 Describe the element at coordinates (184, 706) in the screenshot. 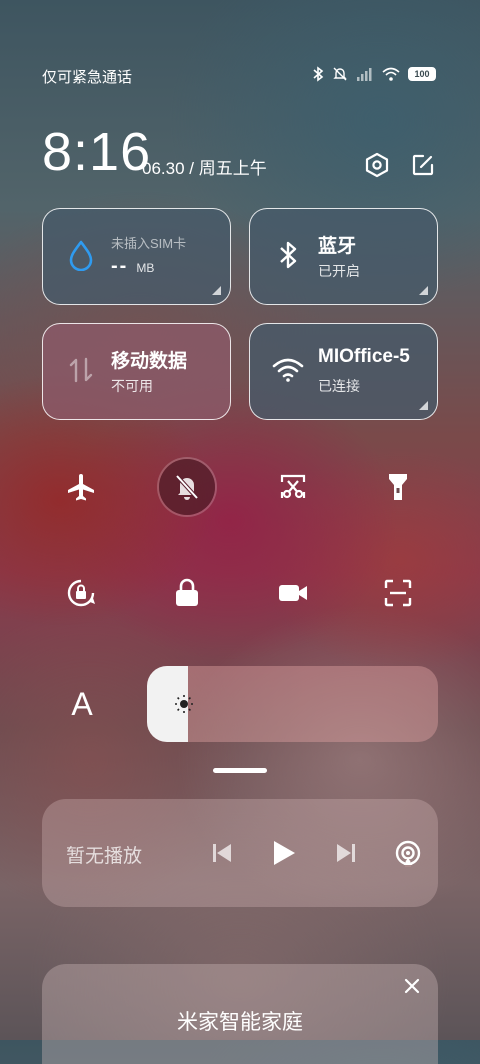

I see `brightness-icon` at that location.